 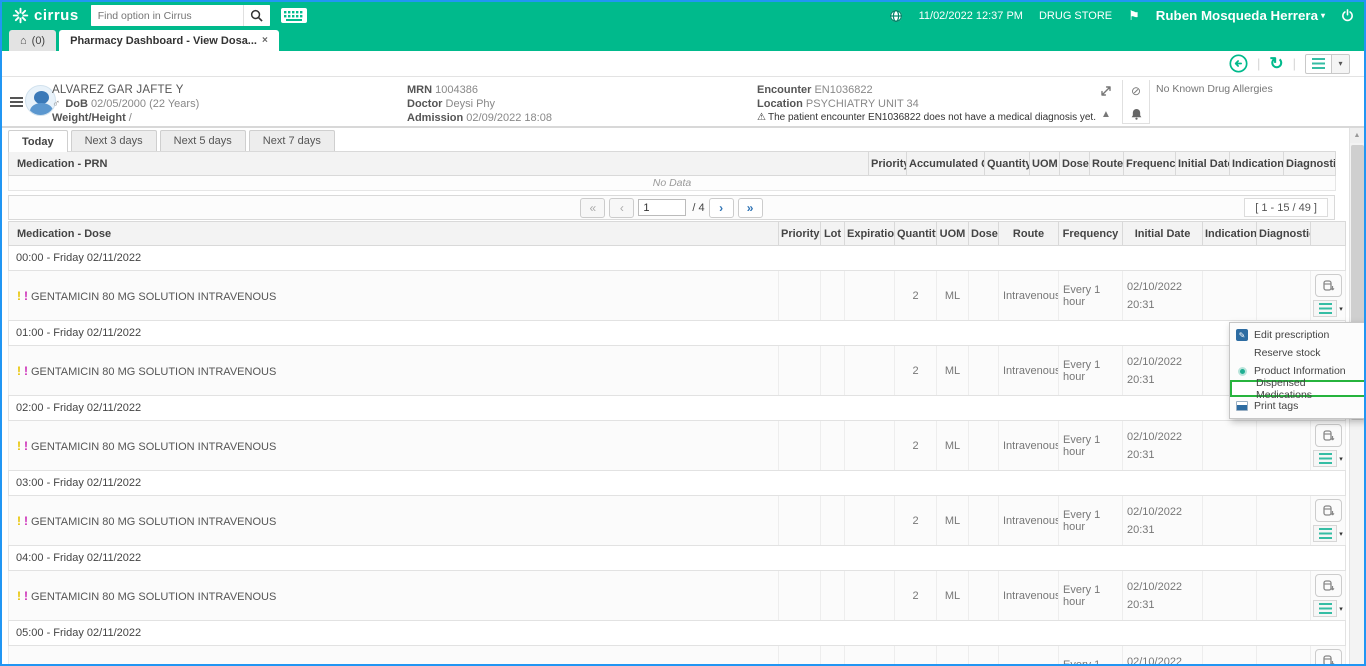 What do you see at coordinates (169, 40) in the screenshot?
I see `tab-pharmacy-dashboard: Pharmacy Dashboard - View Dosa... ×` at bounding box center [169, 40].